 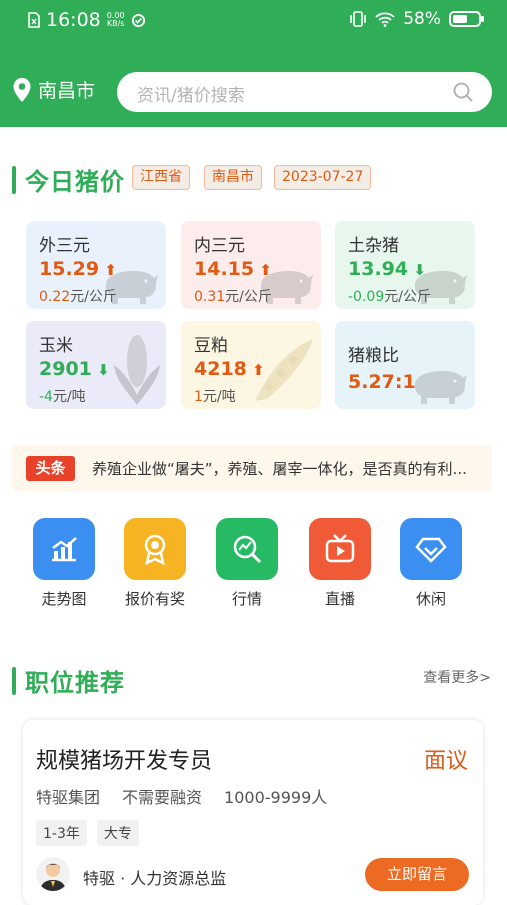 I want to click on job-tags: 1-3年 大专, so click(x=87, y=833).